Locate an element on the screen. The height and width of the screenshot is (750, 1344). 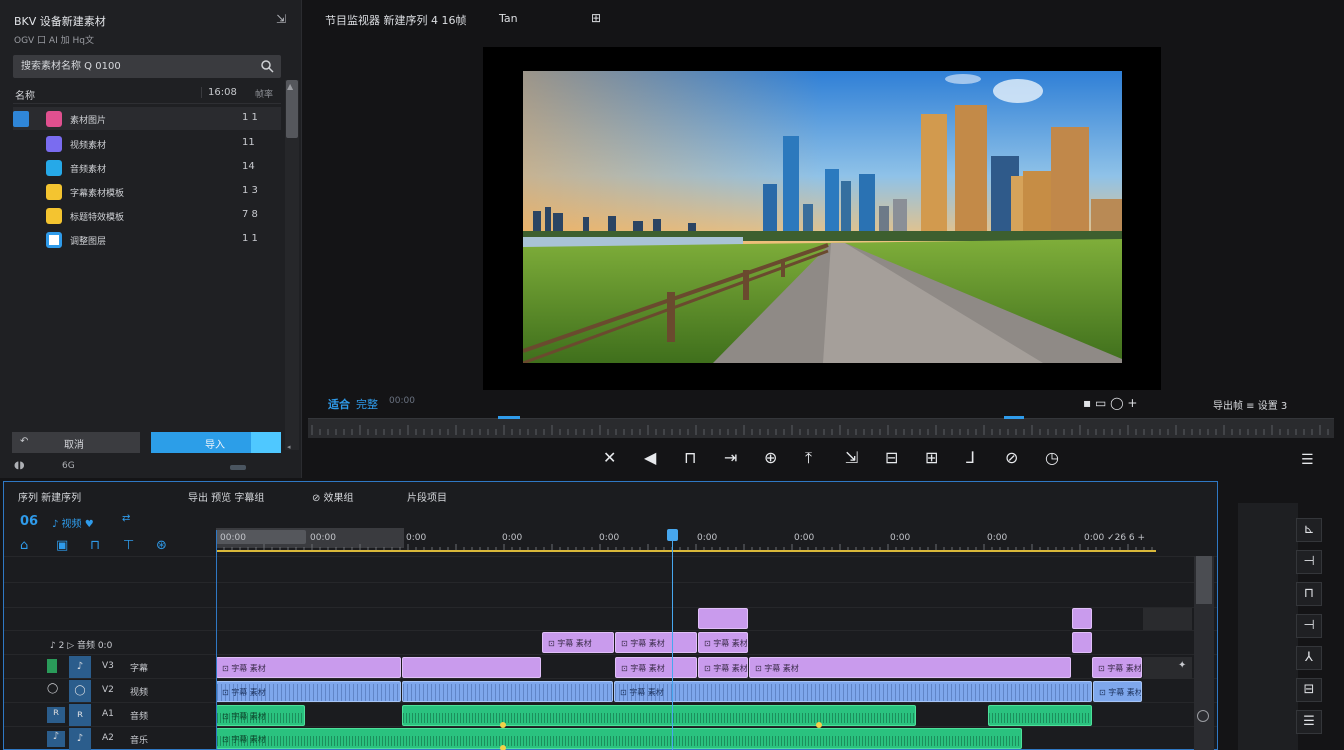
solo-icon: ♪ is located at coordinates (56, 739).